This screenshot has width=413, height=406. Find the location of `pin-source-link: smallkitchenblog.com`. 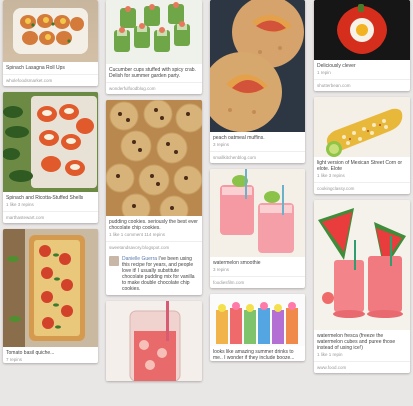

pin-source-link: smallkitchenblog.com is located at coordinates (257, 157).